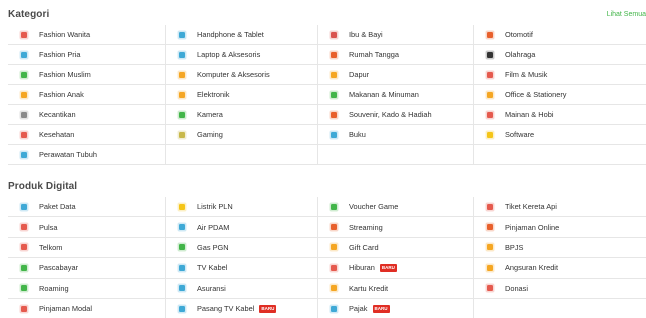 Image resolution: width=646 pixels, height=318 pixels. Describe the element at coordinates (242, 135) in the screenshot. I see `kategori-item: Gaming` at that location.